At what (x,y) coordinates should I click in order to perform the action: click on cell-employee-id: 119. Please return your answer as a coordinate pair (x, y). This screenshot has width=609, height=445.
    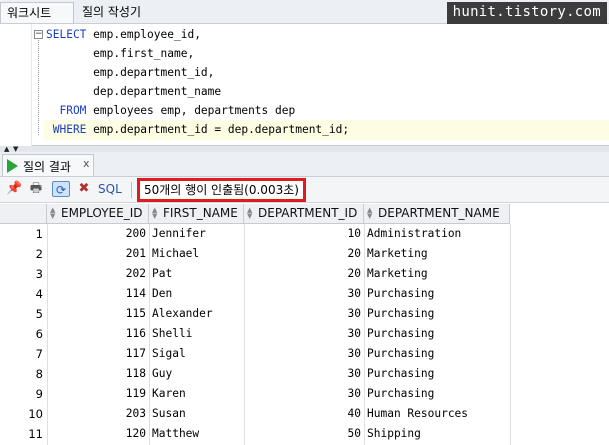
    Looking at the image, I should click on (98, 394).